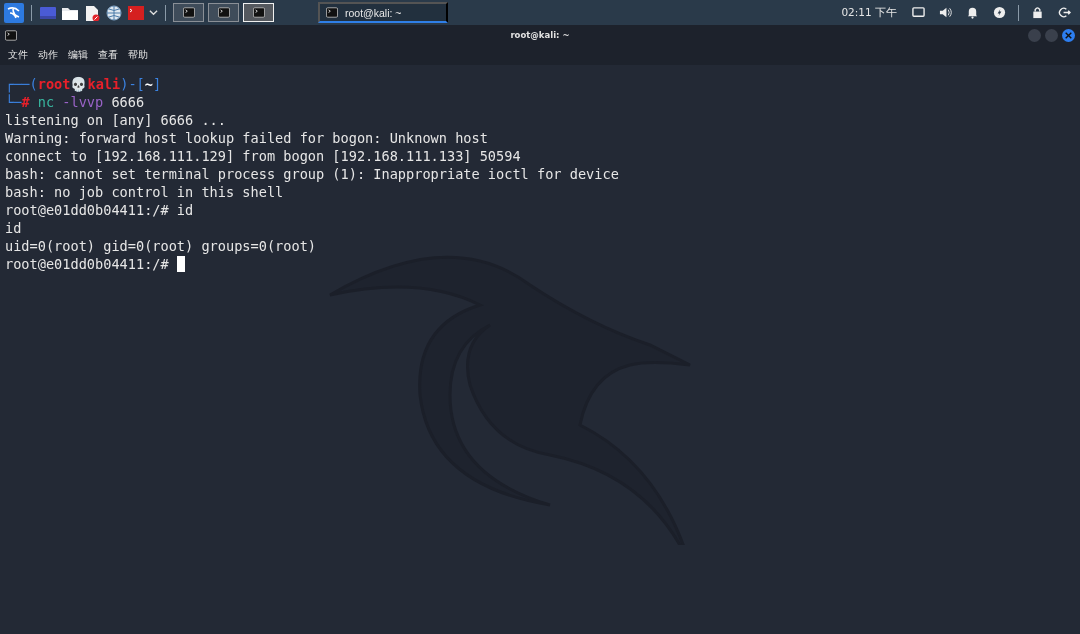 Image resolution: width=1080 pixels, height=634 pixels. Describe the element at coordinates (972, 12) in the screenshot. I see `bell-icon` at that location.